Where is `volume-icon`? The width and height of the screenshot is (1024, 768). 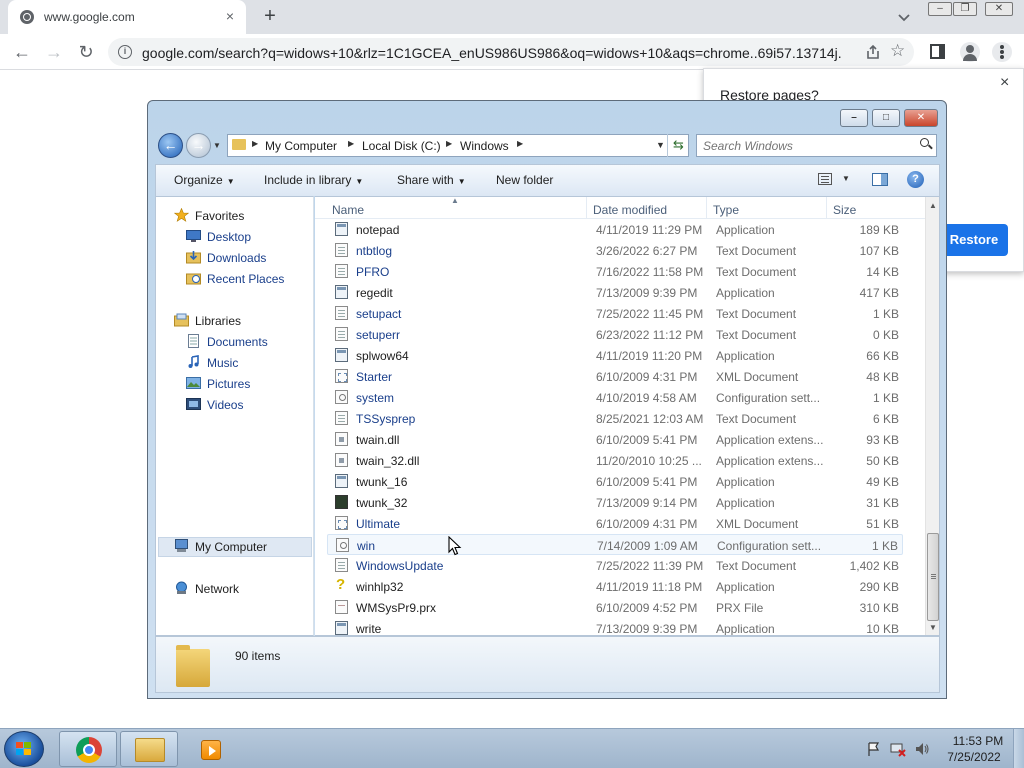 volume-icon is located at coordinates (922, 749).